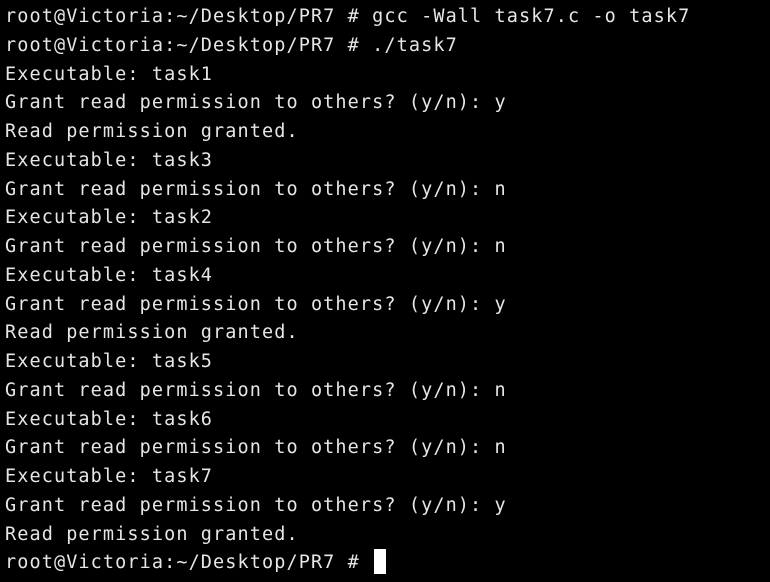 This screenshot has width=770, height=582. What do you see at coordinates (109, 419) in the screenshot?
I see `terminal-line-output: Executable: task6` at bounding box center [109, 419].